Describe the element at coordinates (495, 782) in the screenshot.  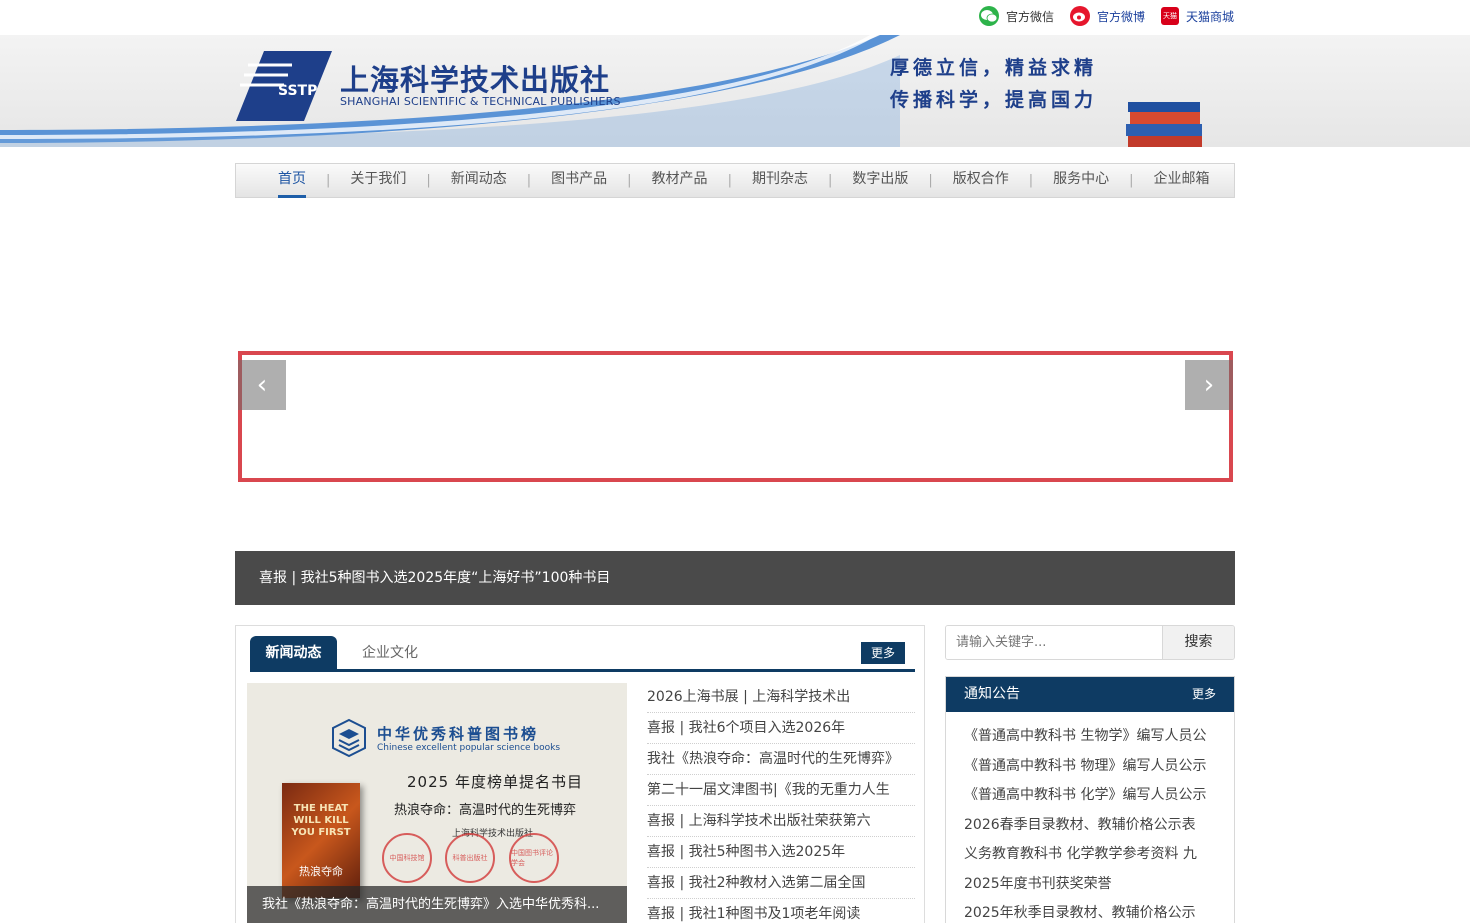
I see `certificate-line-1: 2025 年度榜单提名书目` at that location.